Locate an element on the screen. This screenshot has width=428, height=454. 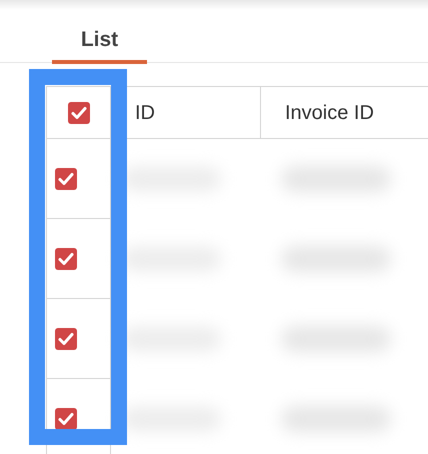
tab: List is located at coordinates (99, 40).